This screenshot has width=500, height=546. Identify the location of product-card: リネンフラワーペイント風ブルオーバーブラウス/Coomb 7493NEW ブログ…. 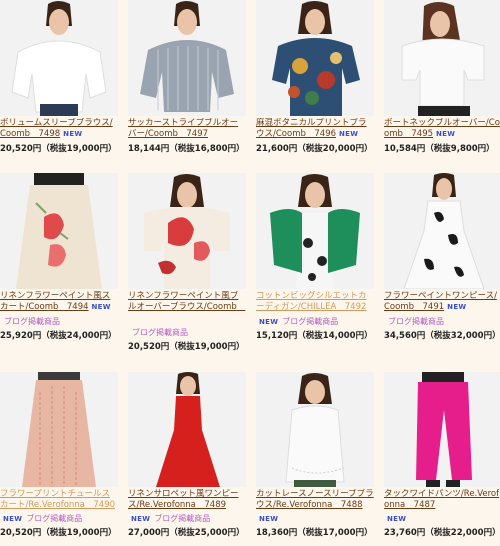
(187, 268).